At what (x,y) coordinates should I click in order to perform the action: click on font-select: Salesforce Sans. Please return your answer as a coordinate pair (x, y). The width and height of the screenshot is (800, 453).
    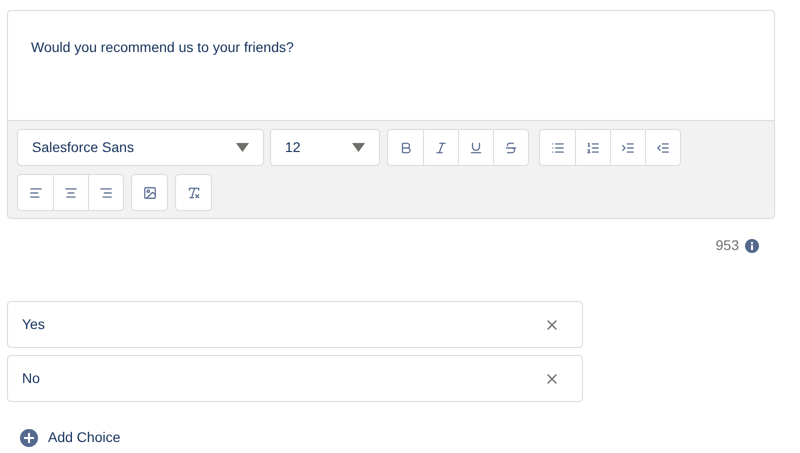
    Looking at the image, I should click on (140, 147).